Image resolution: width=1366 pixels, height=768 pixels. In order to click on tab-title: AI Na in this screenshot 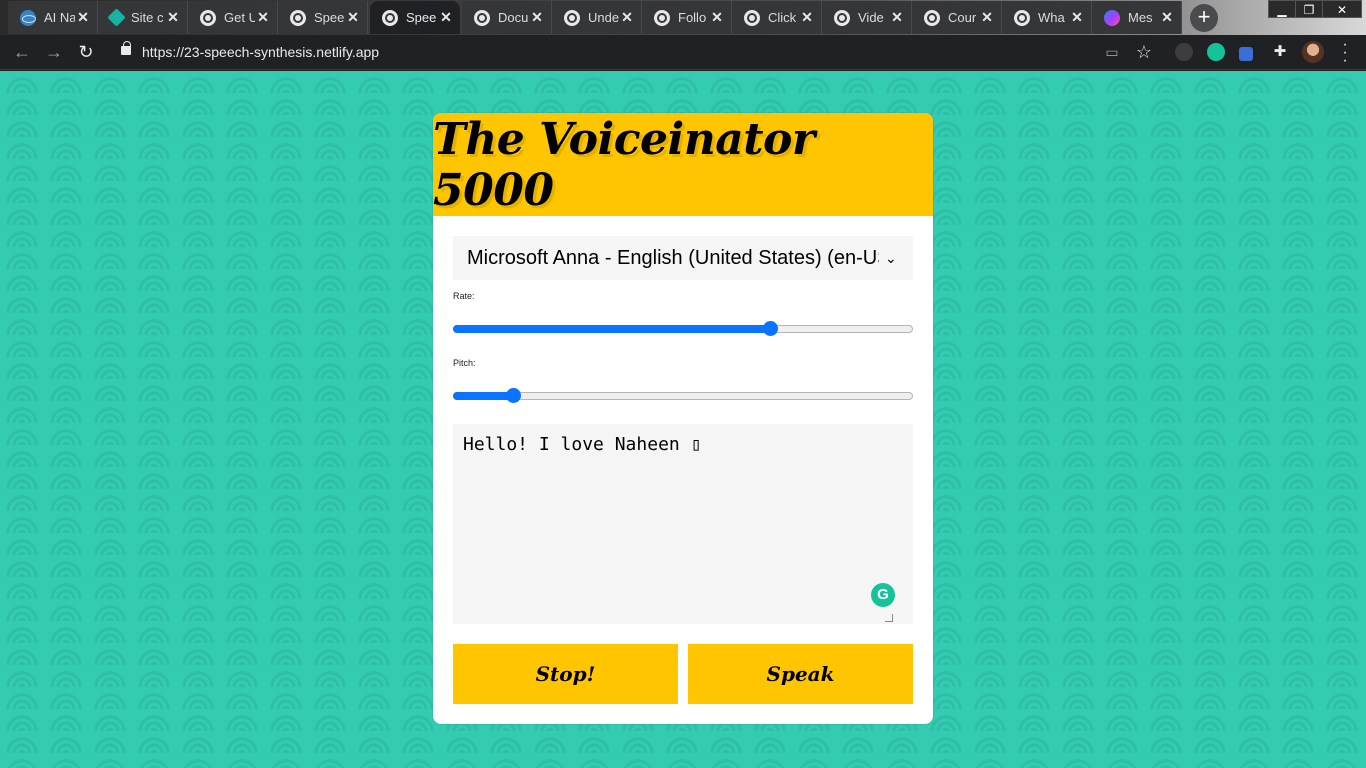, I will do `click(59, 17)`.